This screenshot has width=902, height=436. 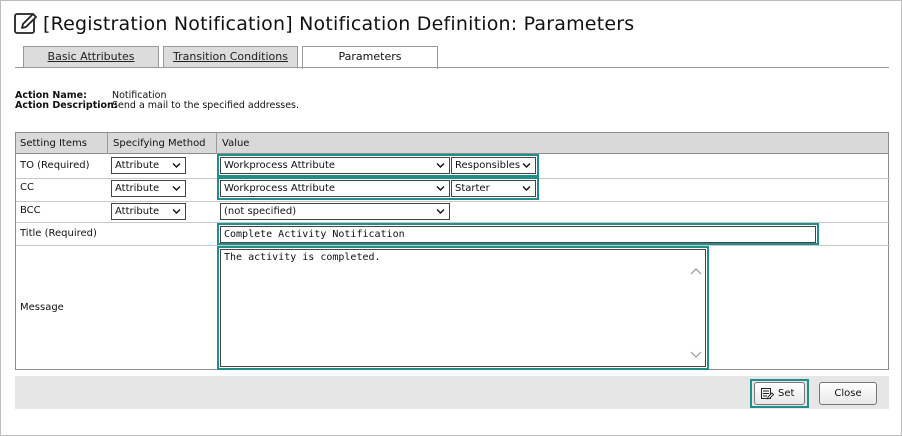 What do you see at coordinates (335, 188) in the screenshot?
I see `cc-value-select: Workprocess Attribute` at bounding box center [335, 188].